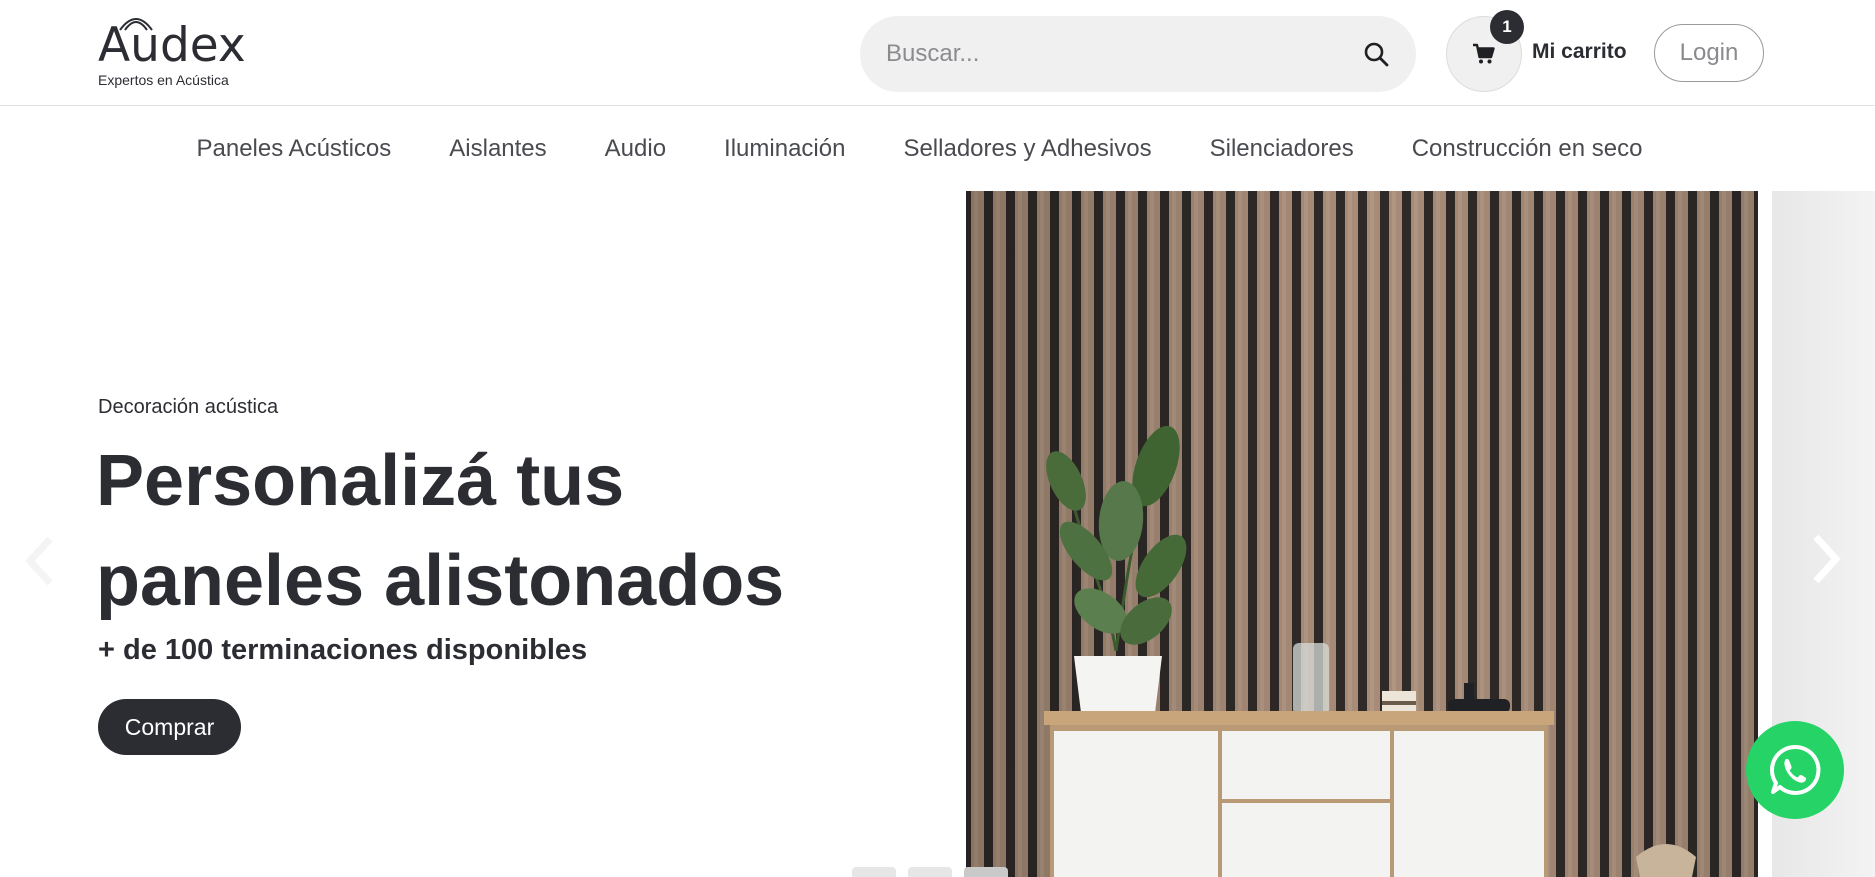  What do you see at coordinates (172, 45) in the screenshot?
I see `logo-wordmark: Audex` at bounding box center [172, 45].